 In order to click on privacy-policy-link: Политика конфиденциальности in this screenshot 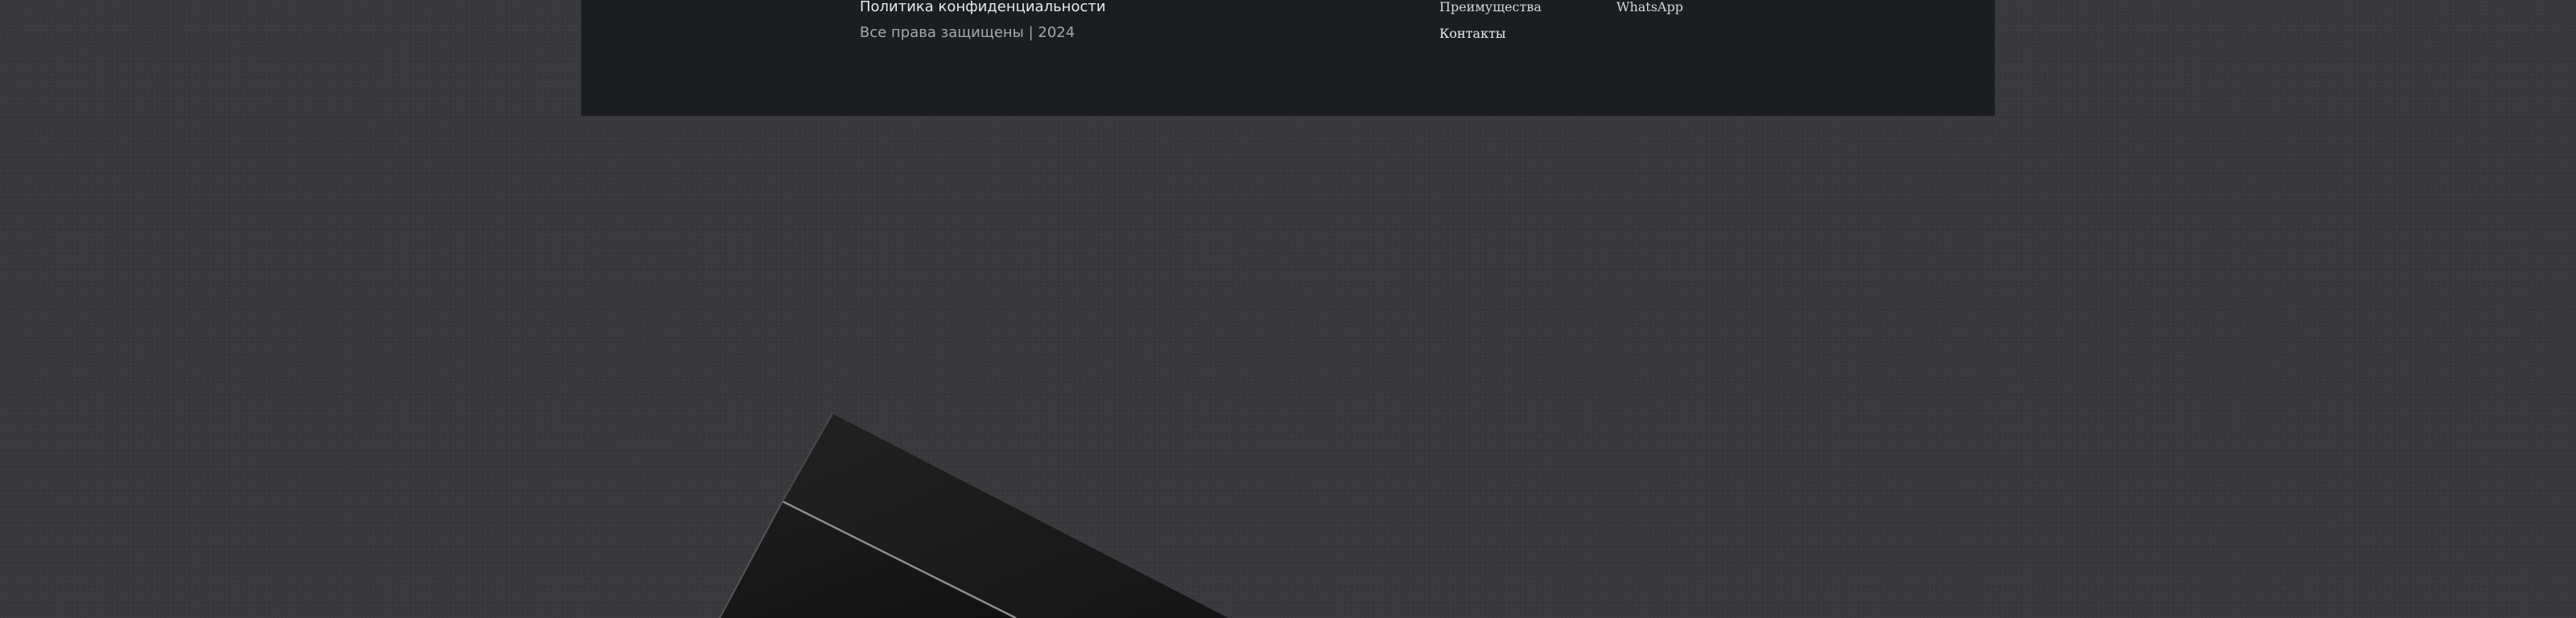, I will do `click(983, 7)`.